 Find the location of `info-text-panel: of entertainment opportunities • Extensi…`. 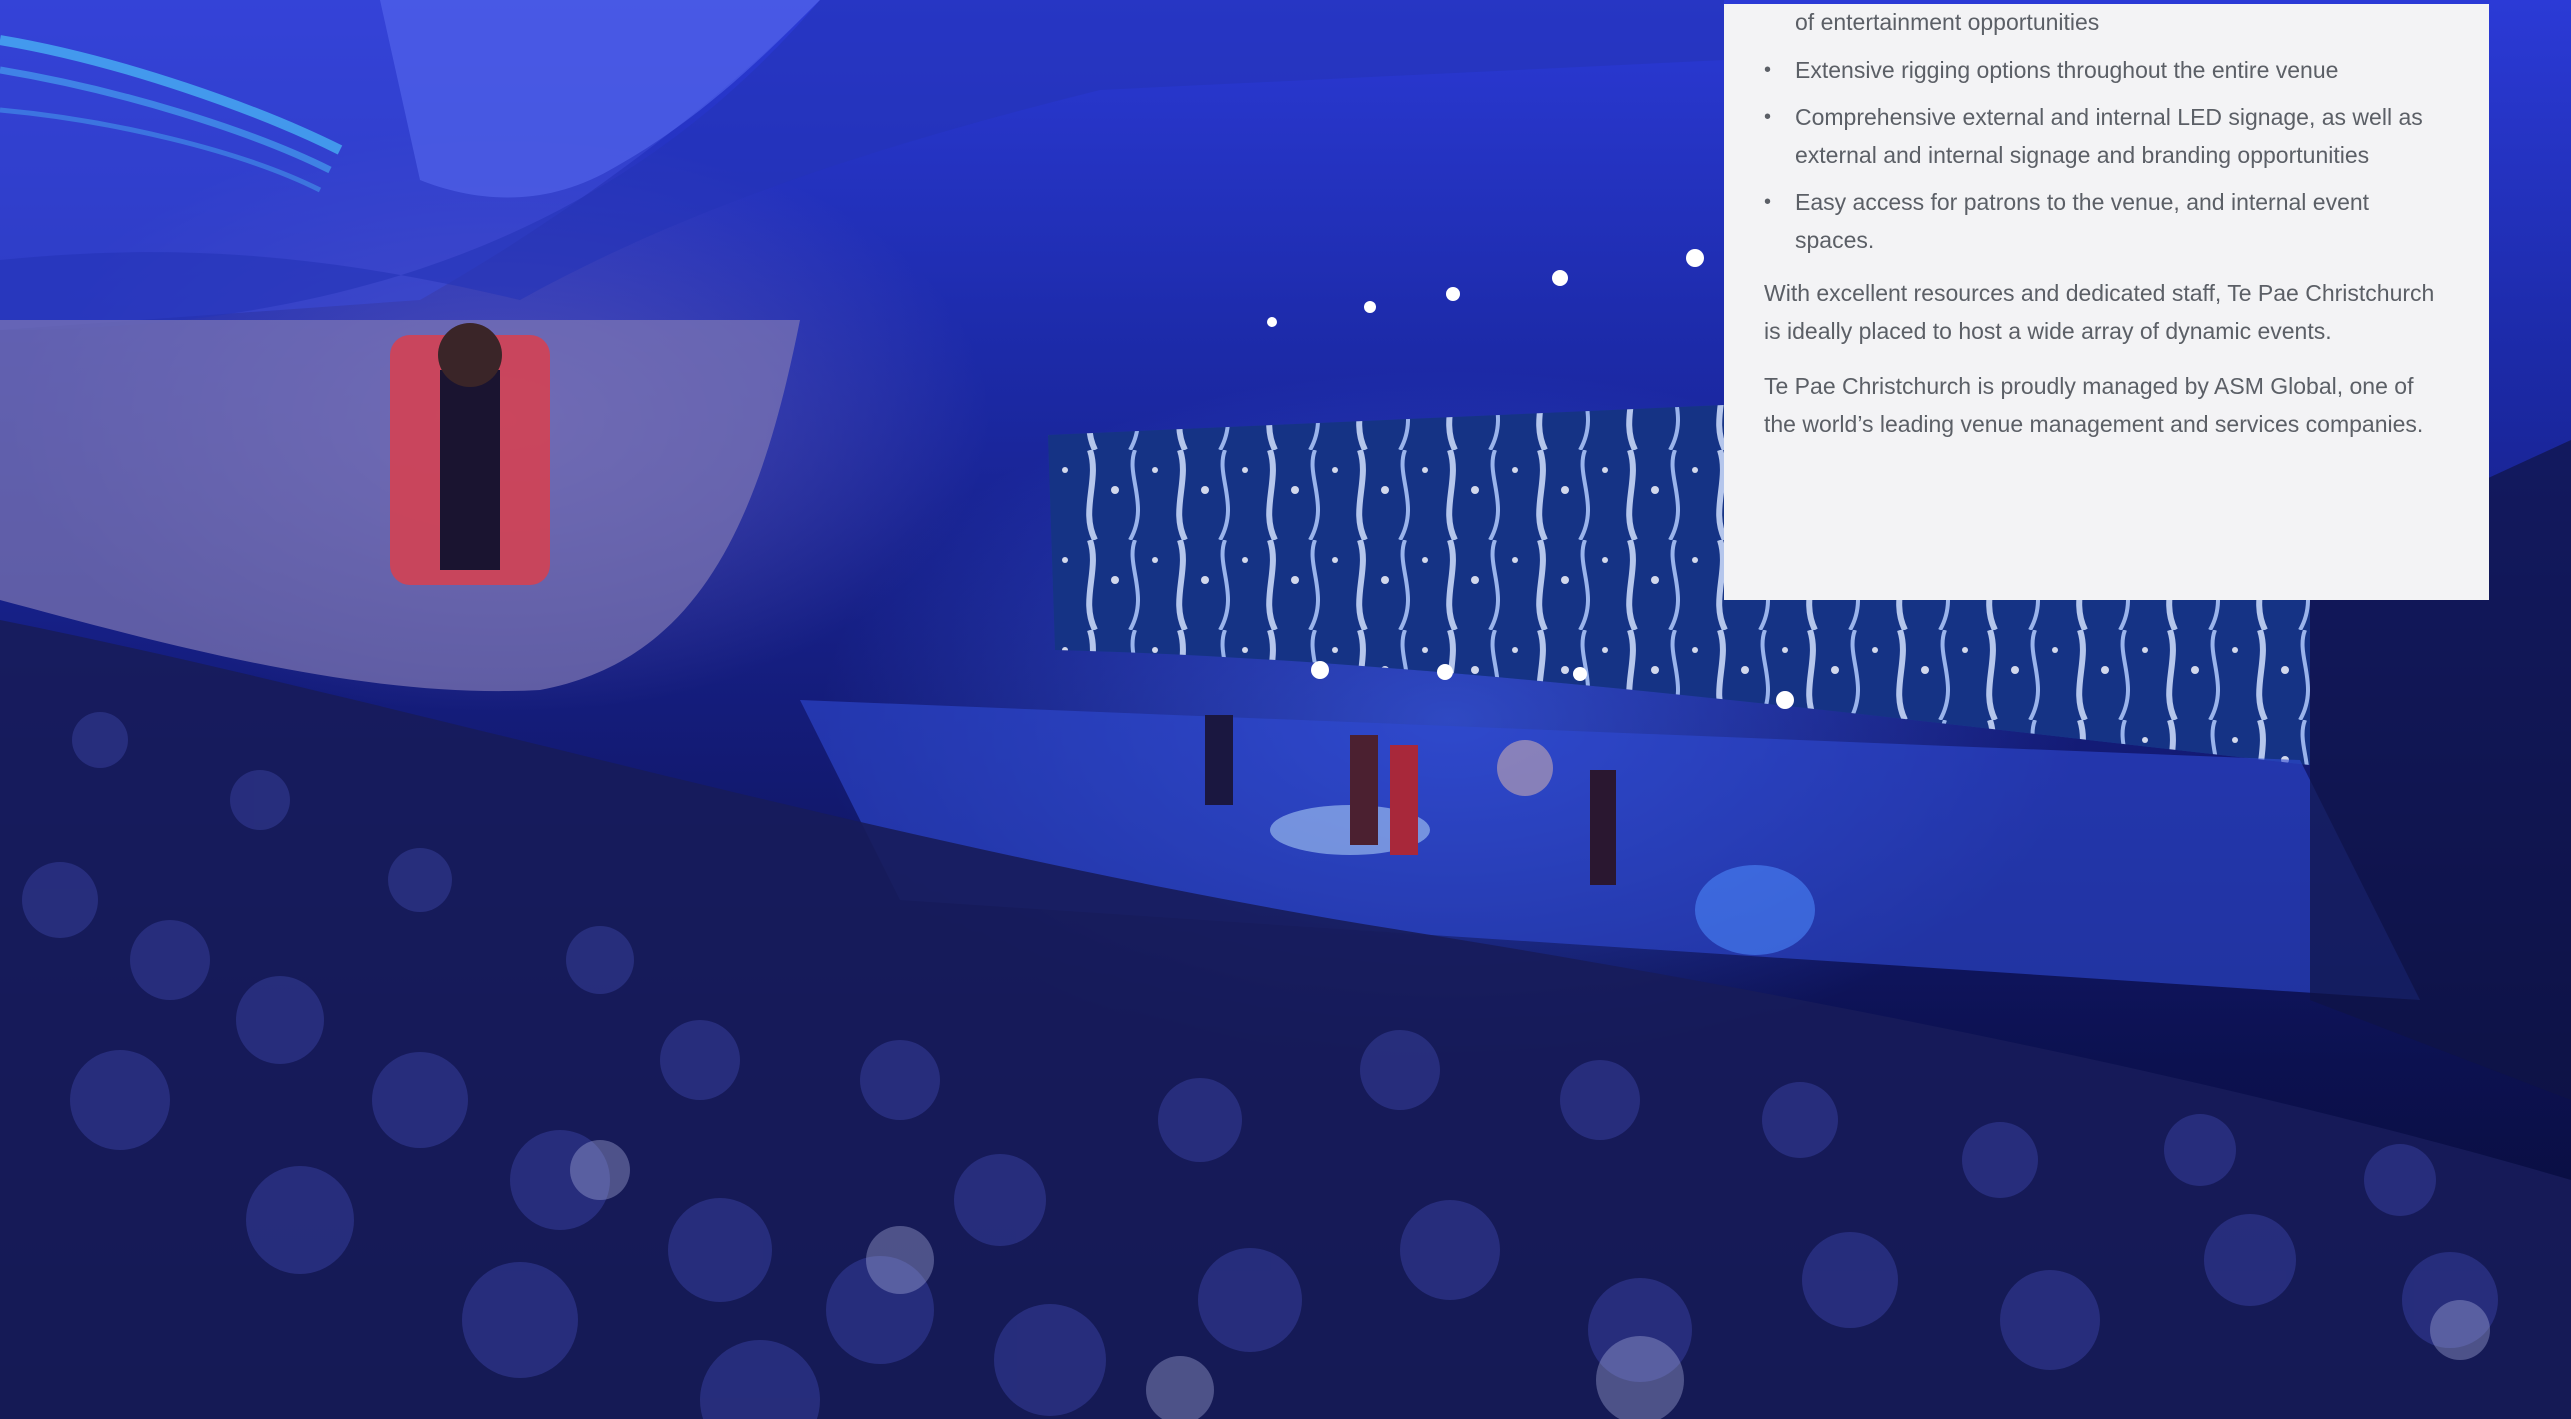

info-text-panel: of entertainment opportunities • Extensi… is located at coordinates (2106, 302).